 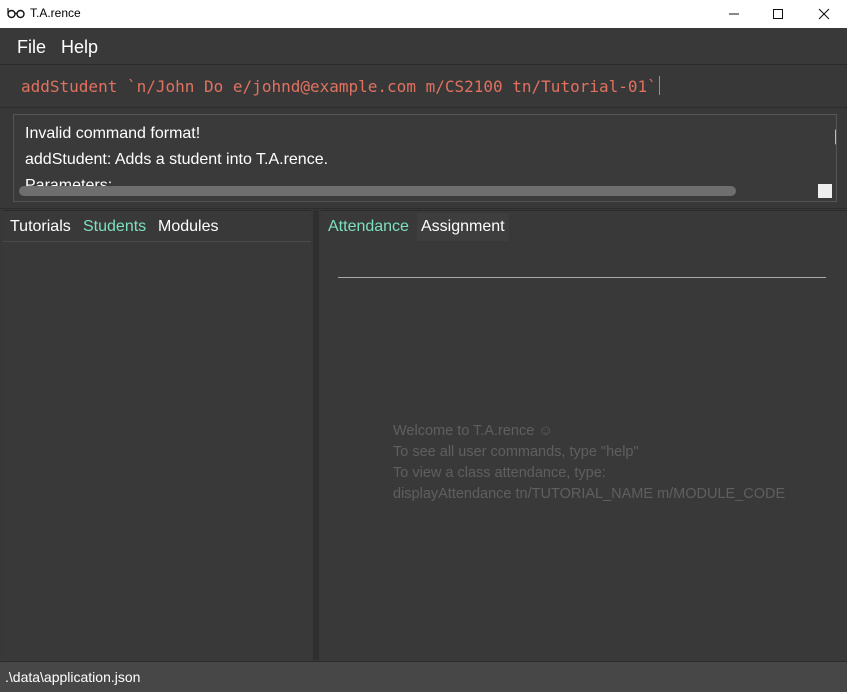 I want to click on close-icon, so click(x=824, y=14).